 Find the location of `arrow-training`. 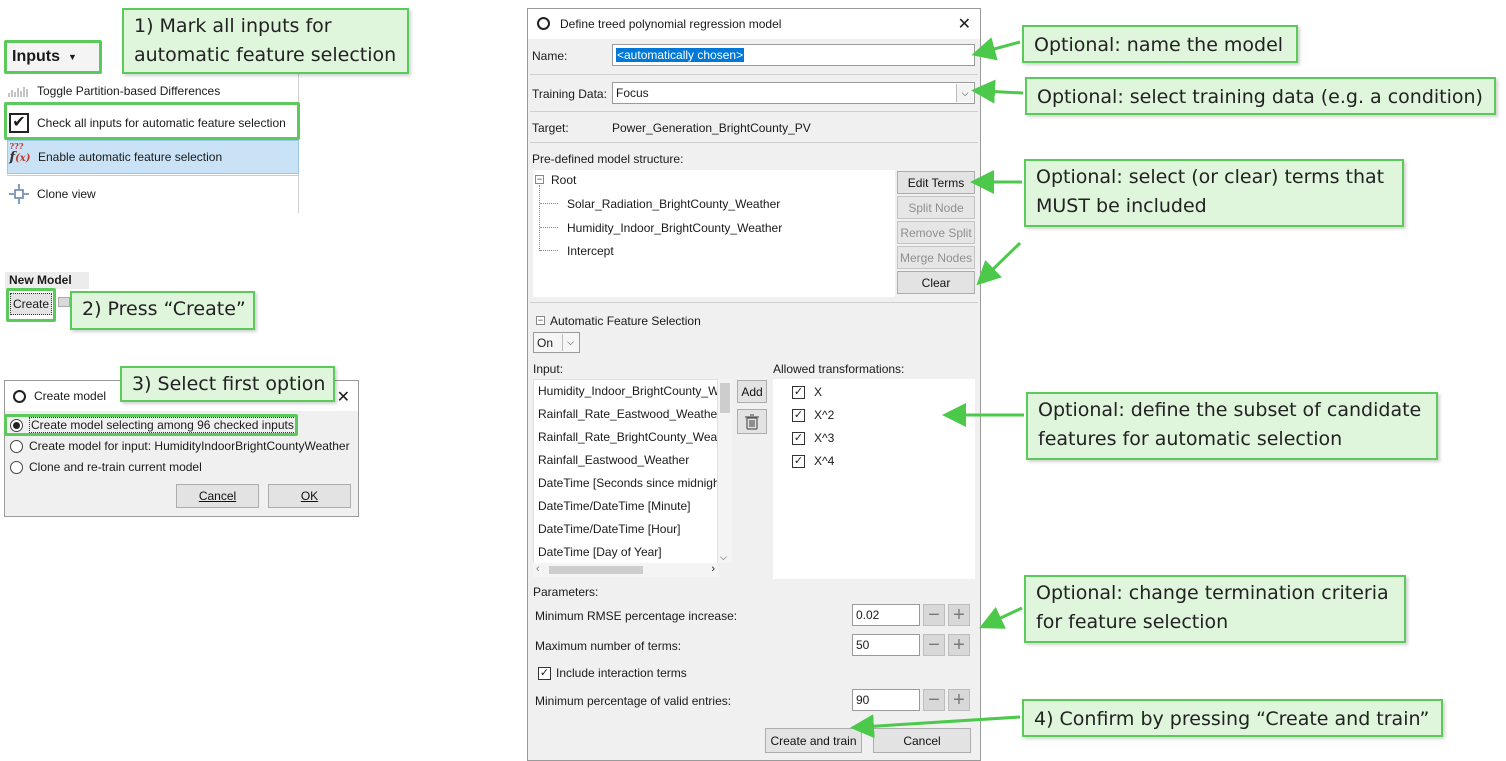

arrow-training is located at coordinates (997, 91).